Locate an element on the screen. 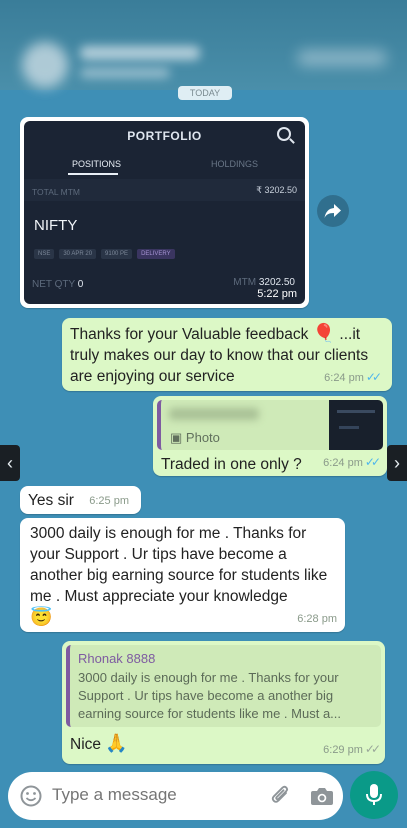 The image size is (407, 828). position-tags: NSE 30 APR 20 9100 PE DELIVERY is located at coordinates (104, 254).